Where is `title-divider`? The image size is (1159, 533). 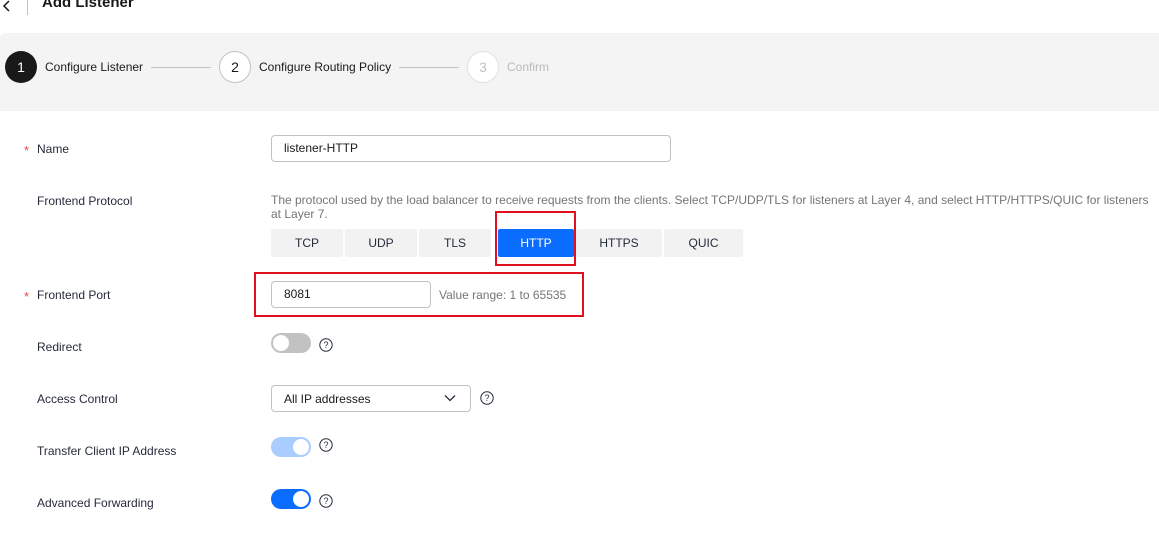 title-divider is located at coordinates (27, 7).